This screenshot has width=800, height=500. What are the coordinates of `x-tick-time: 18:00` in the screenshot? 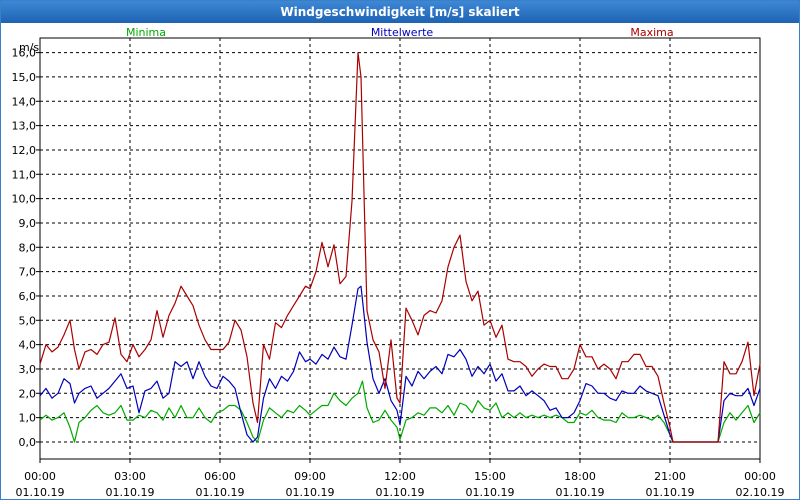 It's located at (580, 476).